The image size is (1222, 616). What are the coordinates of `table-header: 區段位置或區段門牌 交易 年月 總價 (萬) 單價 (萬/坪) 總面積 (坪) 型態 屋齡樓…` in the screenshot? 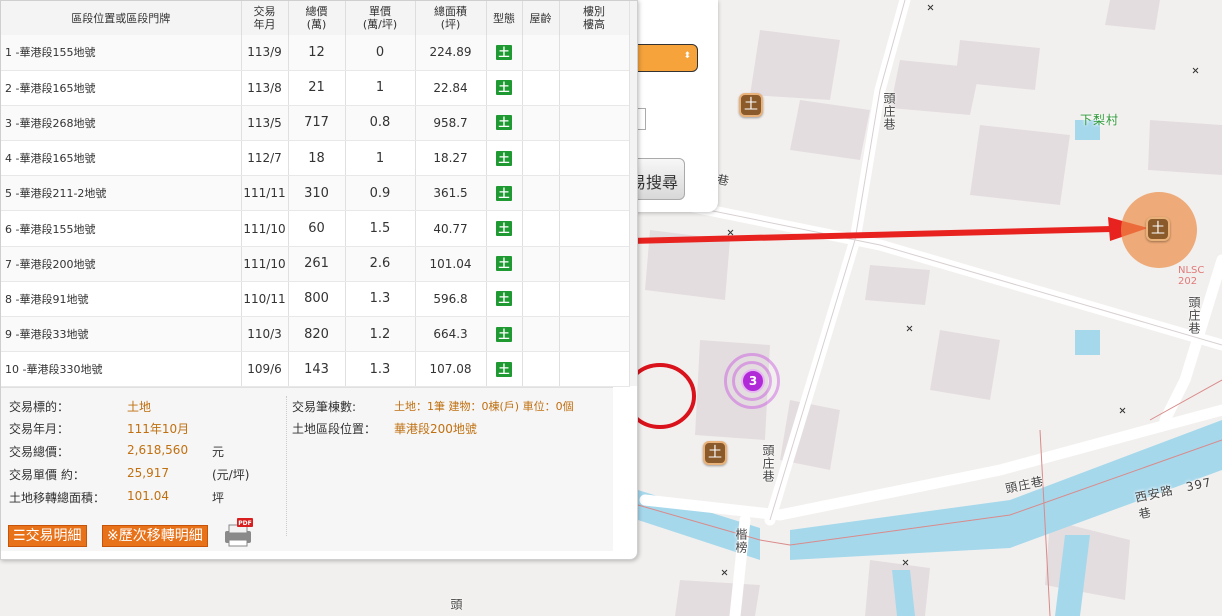 It's located at (315, 18).